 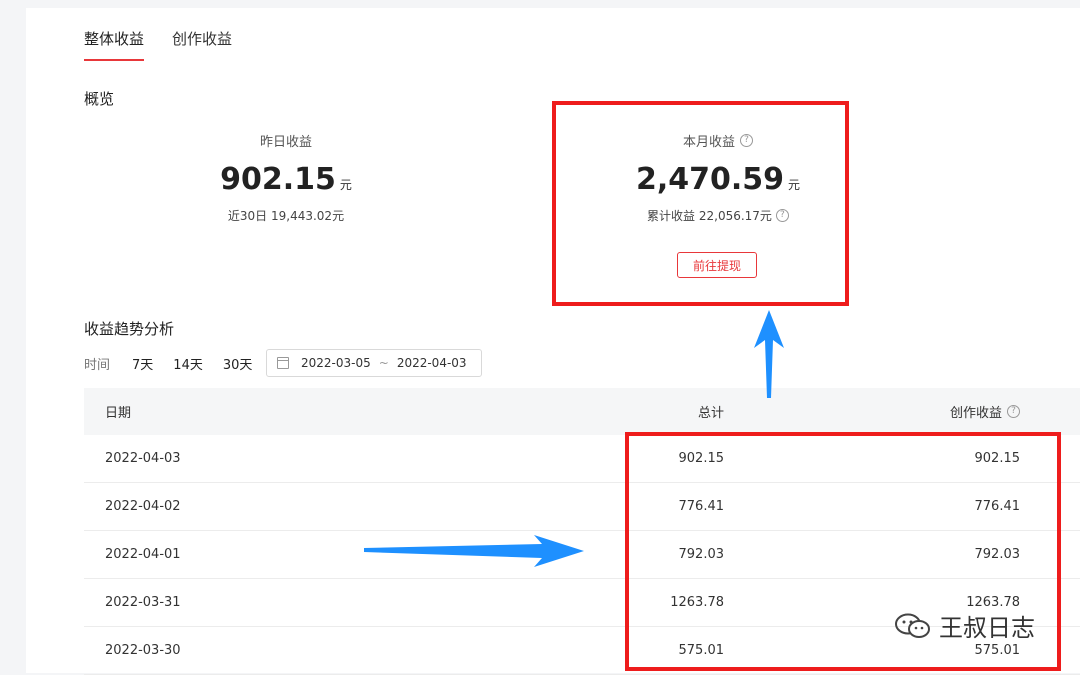 What do you see at coordinates (582, 411) in the screenshot?
I see `table-header: 日期 总计 创作收益 ?` at bounding box center [582, 411].